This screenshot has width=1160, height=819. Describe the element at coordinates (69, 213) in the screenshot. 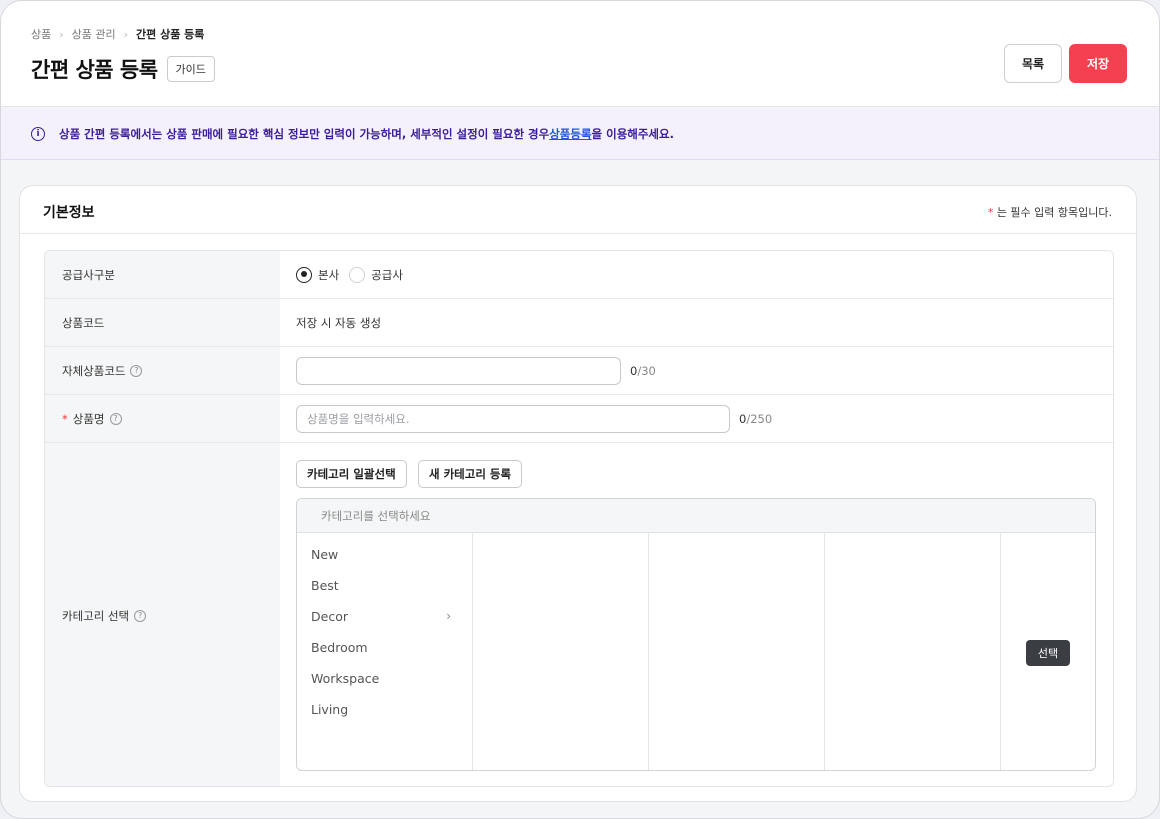

I see `section-title: 기본정보` at that location.